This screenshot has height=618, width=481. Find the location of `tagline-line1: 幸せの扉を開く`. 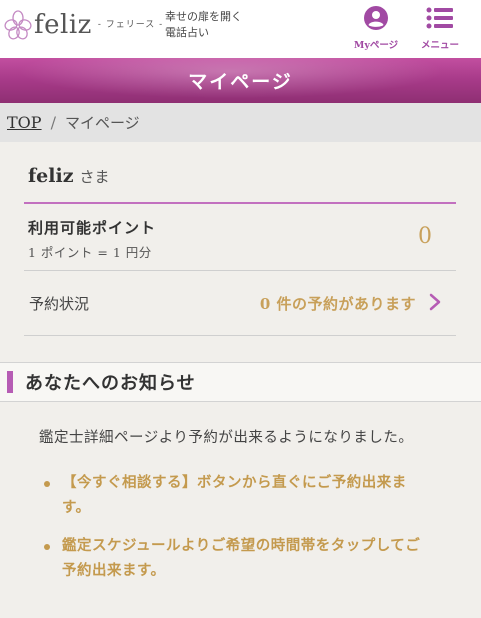

tagline-line1: 幸せの扉を開く is located at coordinates (203, 16).